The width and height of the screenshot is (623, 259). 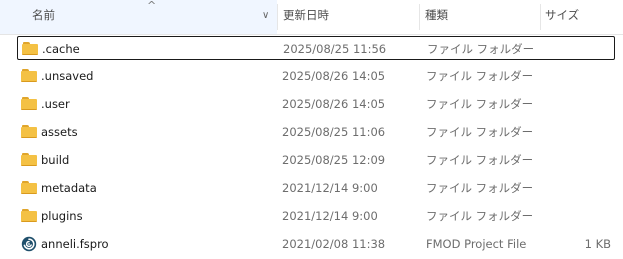 What do you see at coordinates (43, 15) in the screenshot?
I see `column-header-name-label: 名前` at bounding box center [43, 15].